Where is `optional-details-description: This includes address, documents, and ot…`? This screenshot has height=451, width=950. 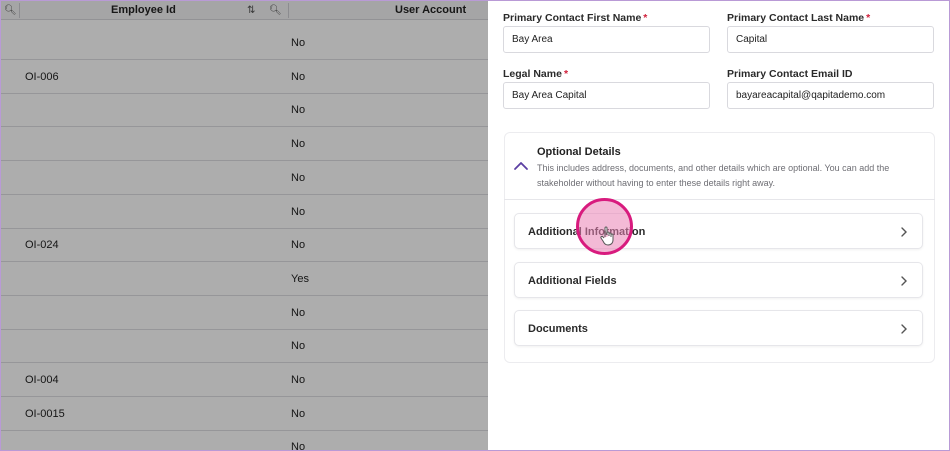
optional-details-description: This includes address, documents, and ot… is located at coordinates (713, 175).